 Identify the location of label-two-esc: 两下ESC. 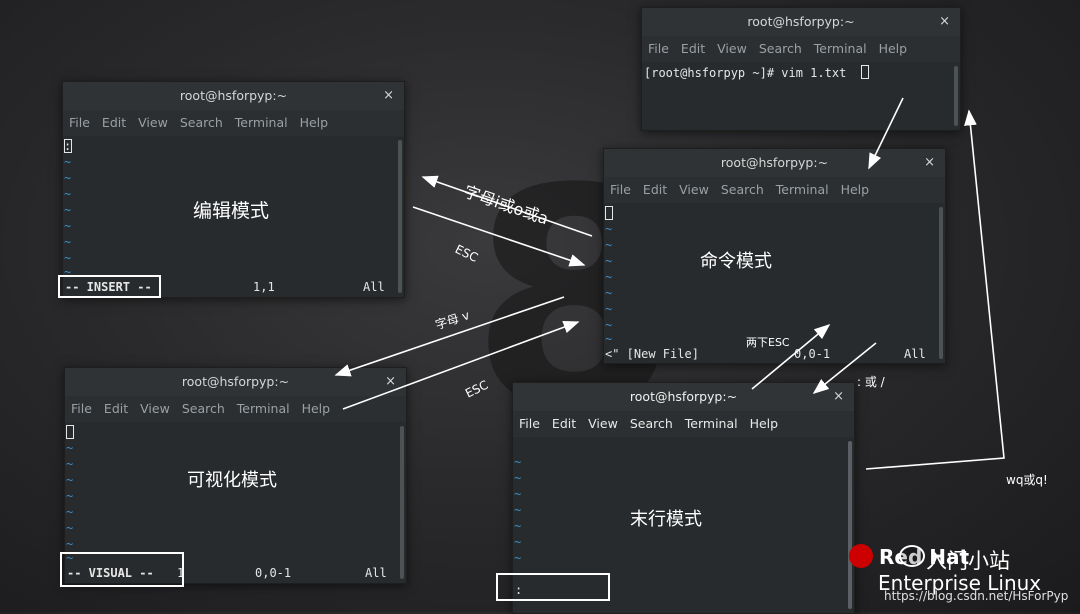
(768, 342).